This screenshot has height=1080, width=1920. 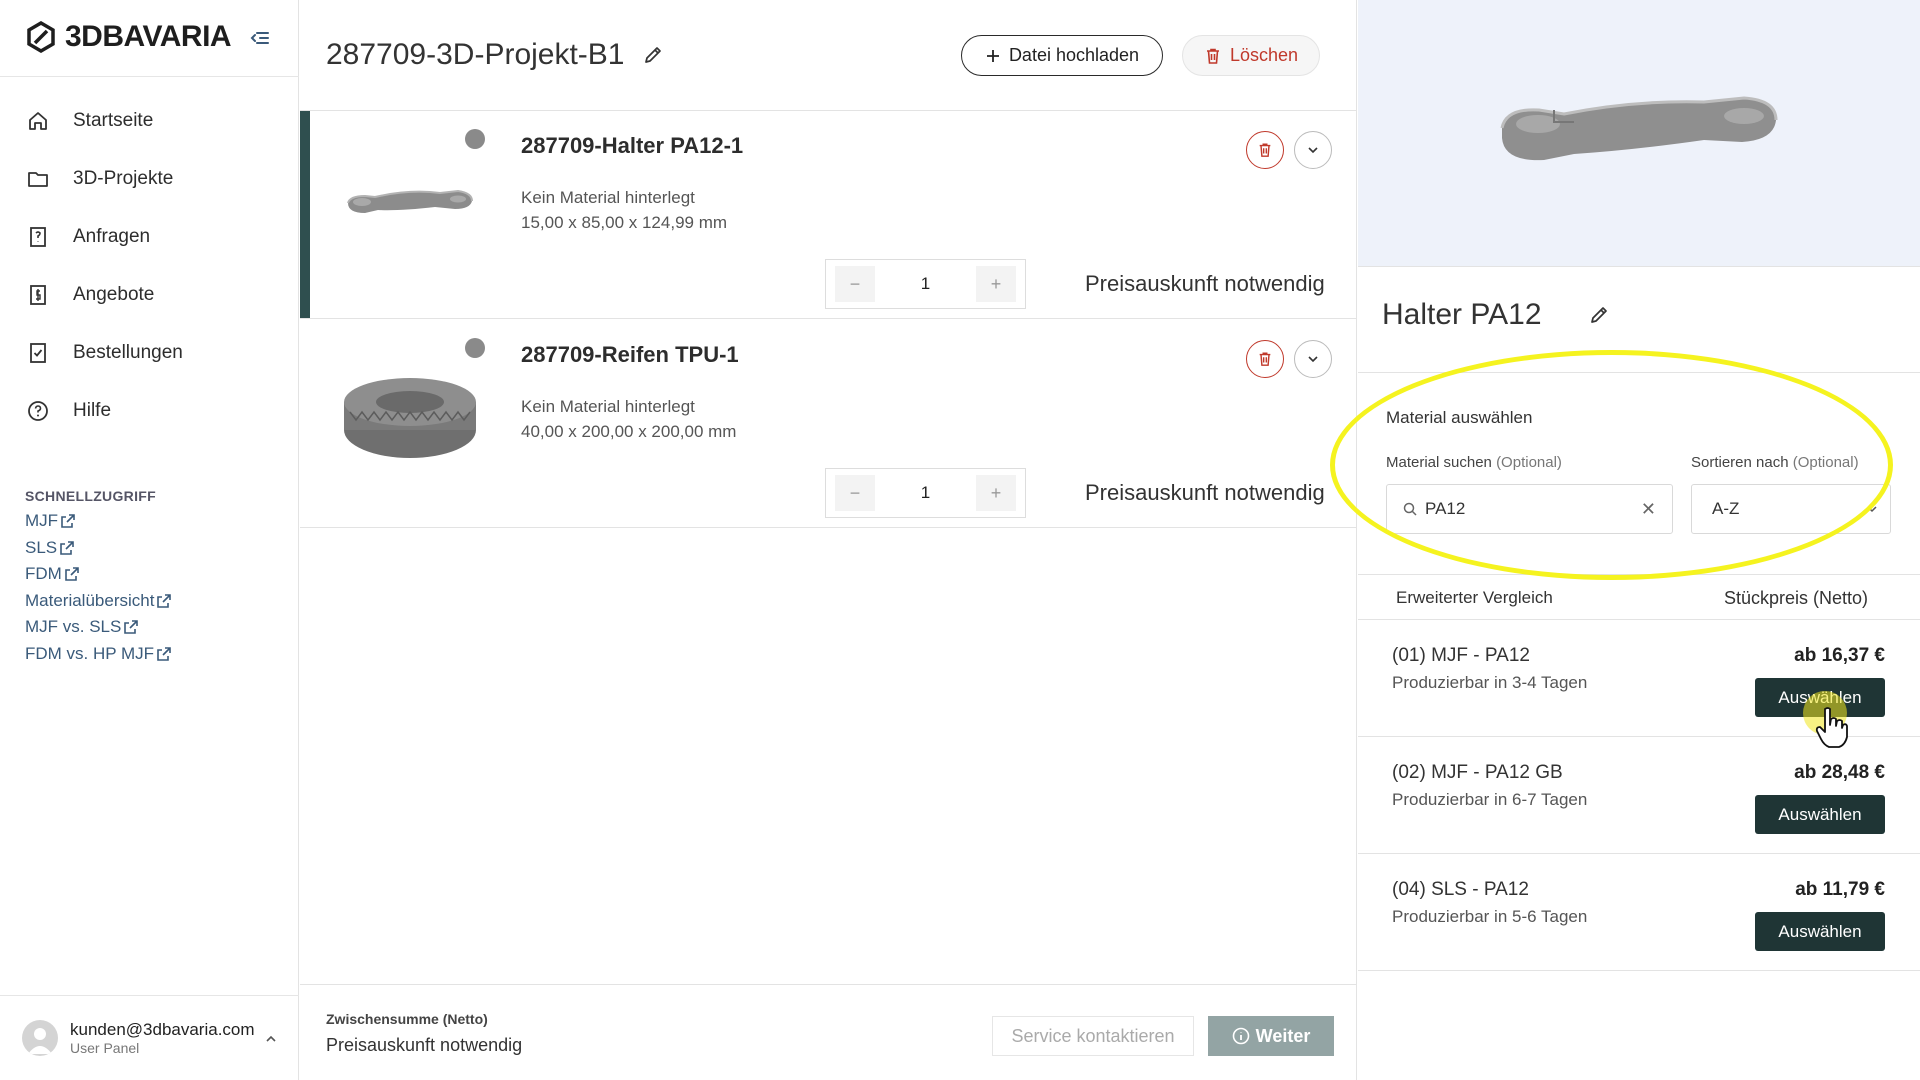 I want to click on material-price: ab 16,37 €, so click(x=1839, y=655).